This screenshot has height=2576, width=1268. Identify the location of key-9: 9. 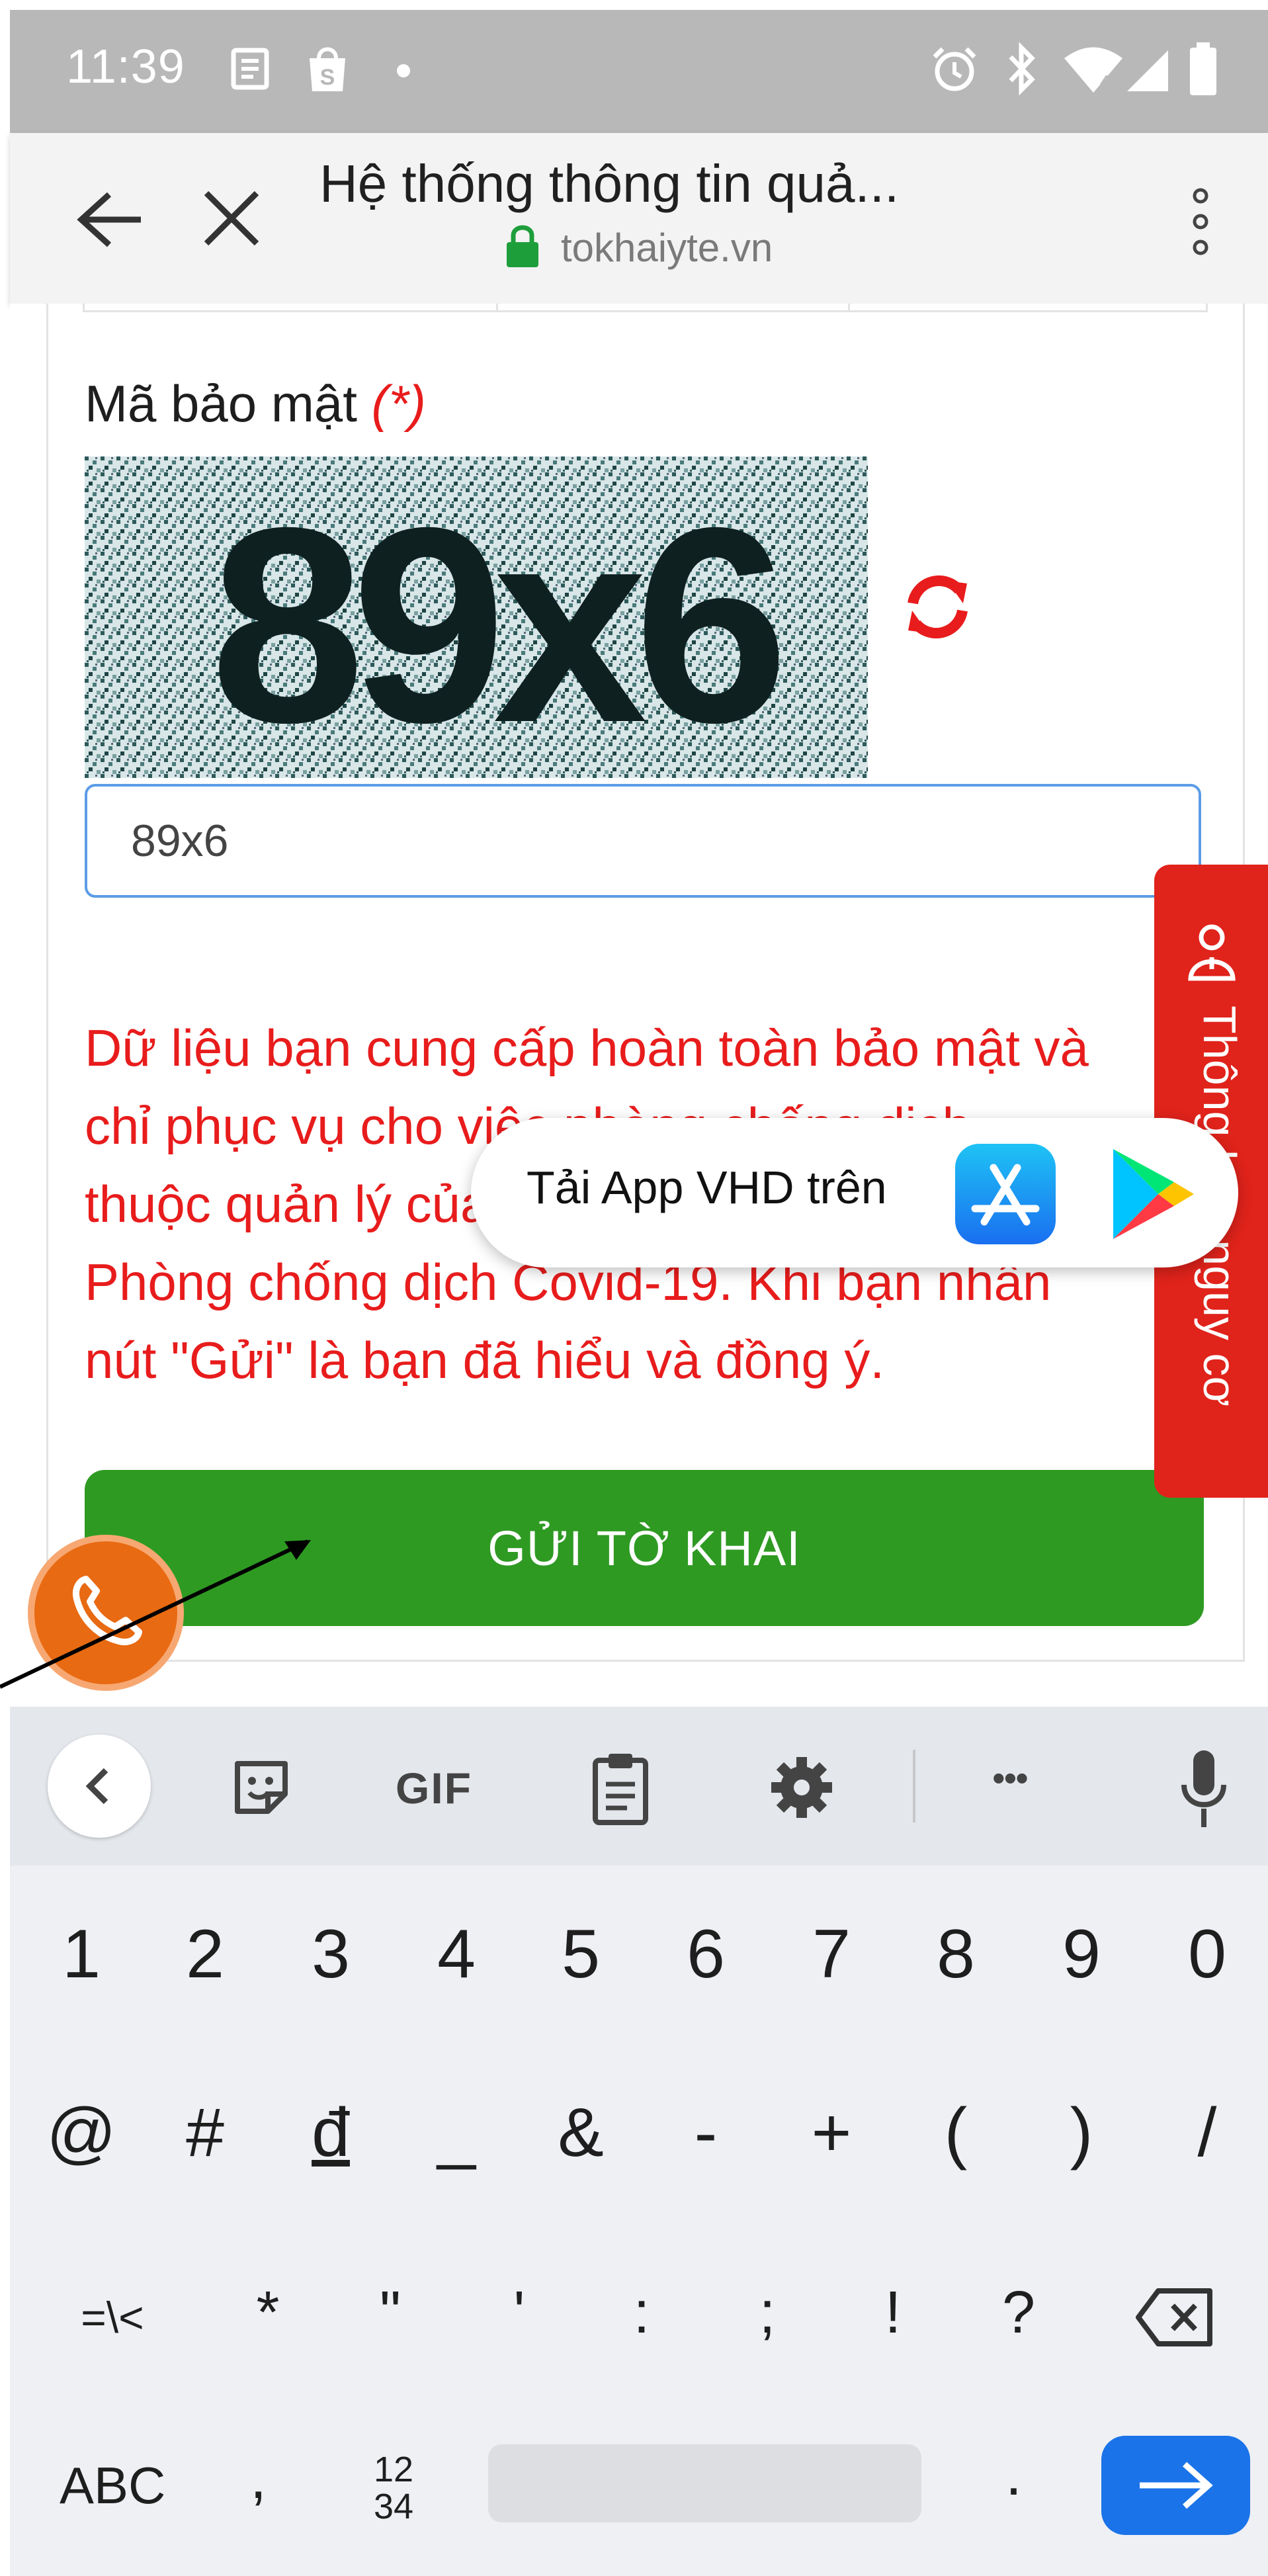
(1081, 1954).